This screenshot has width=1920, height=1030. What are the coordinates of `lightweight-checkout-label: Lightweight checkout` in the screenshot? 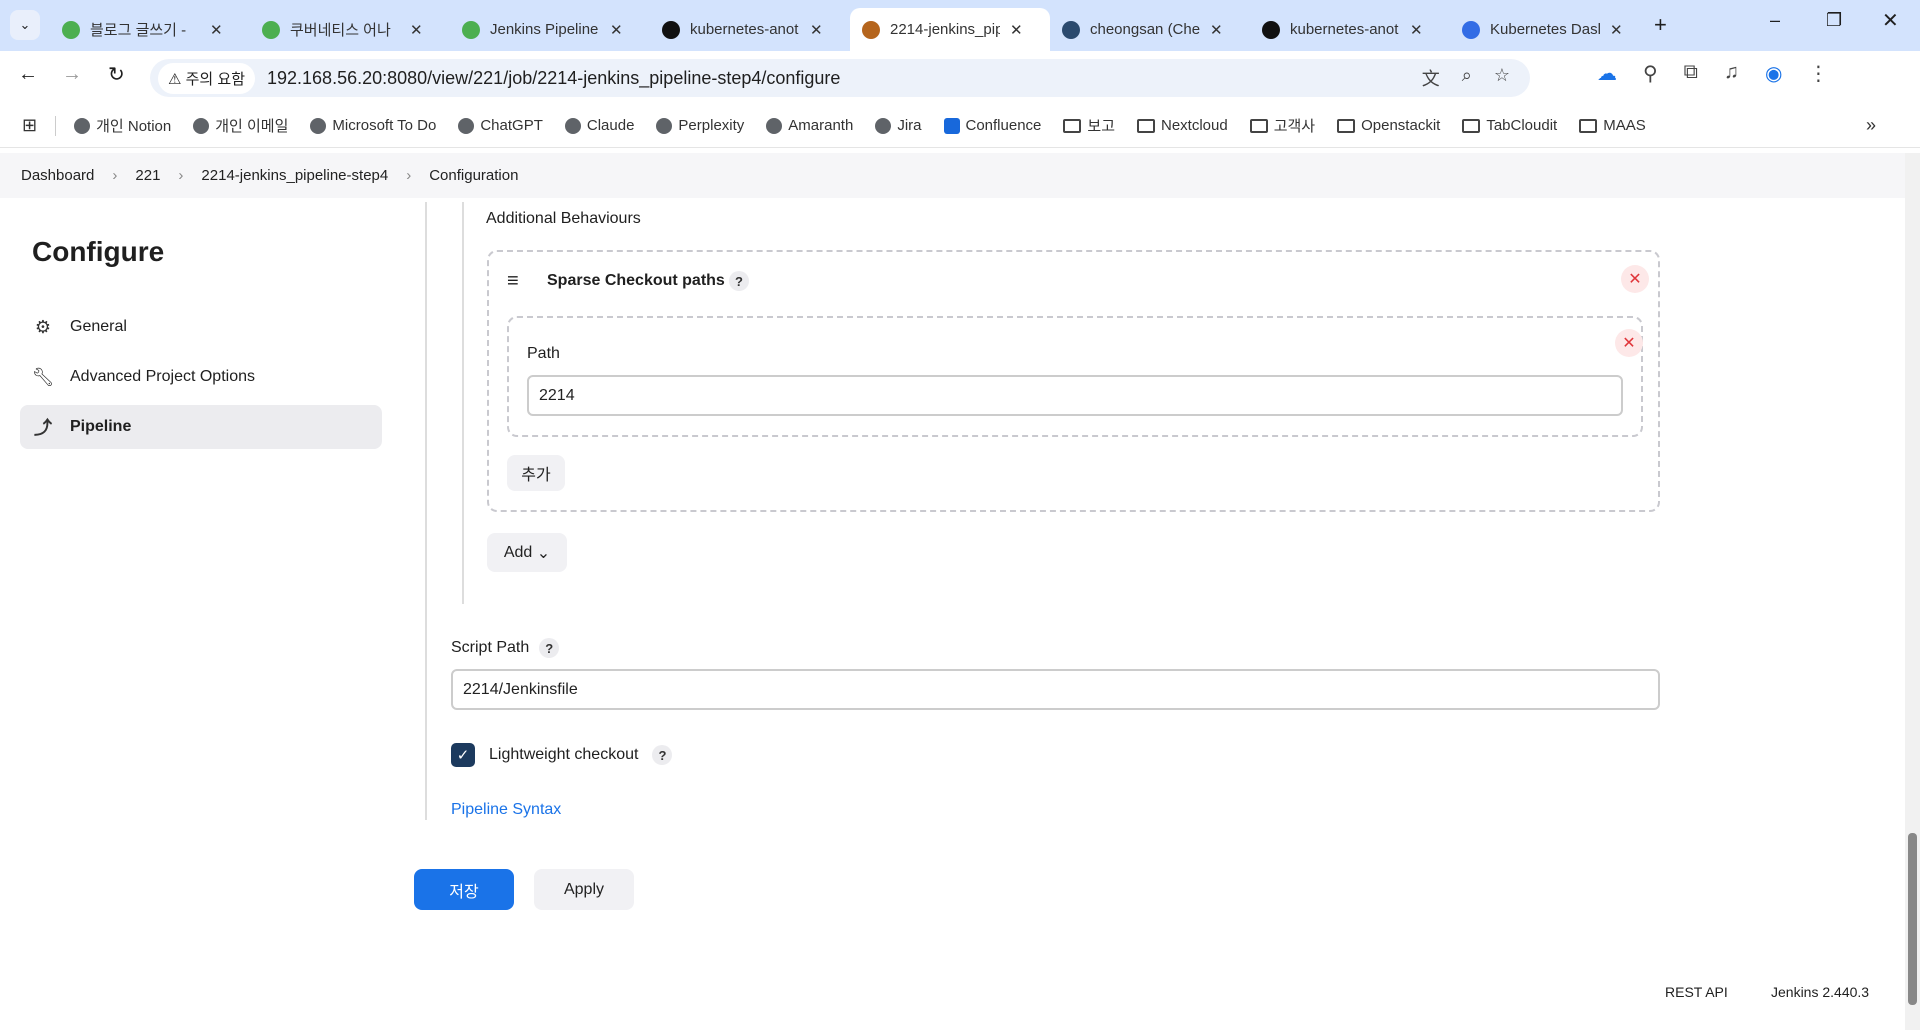 It's located at (563, 755).